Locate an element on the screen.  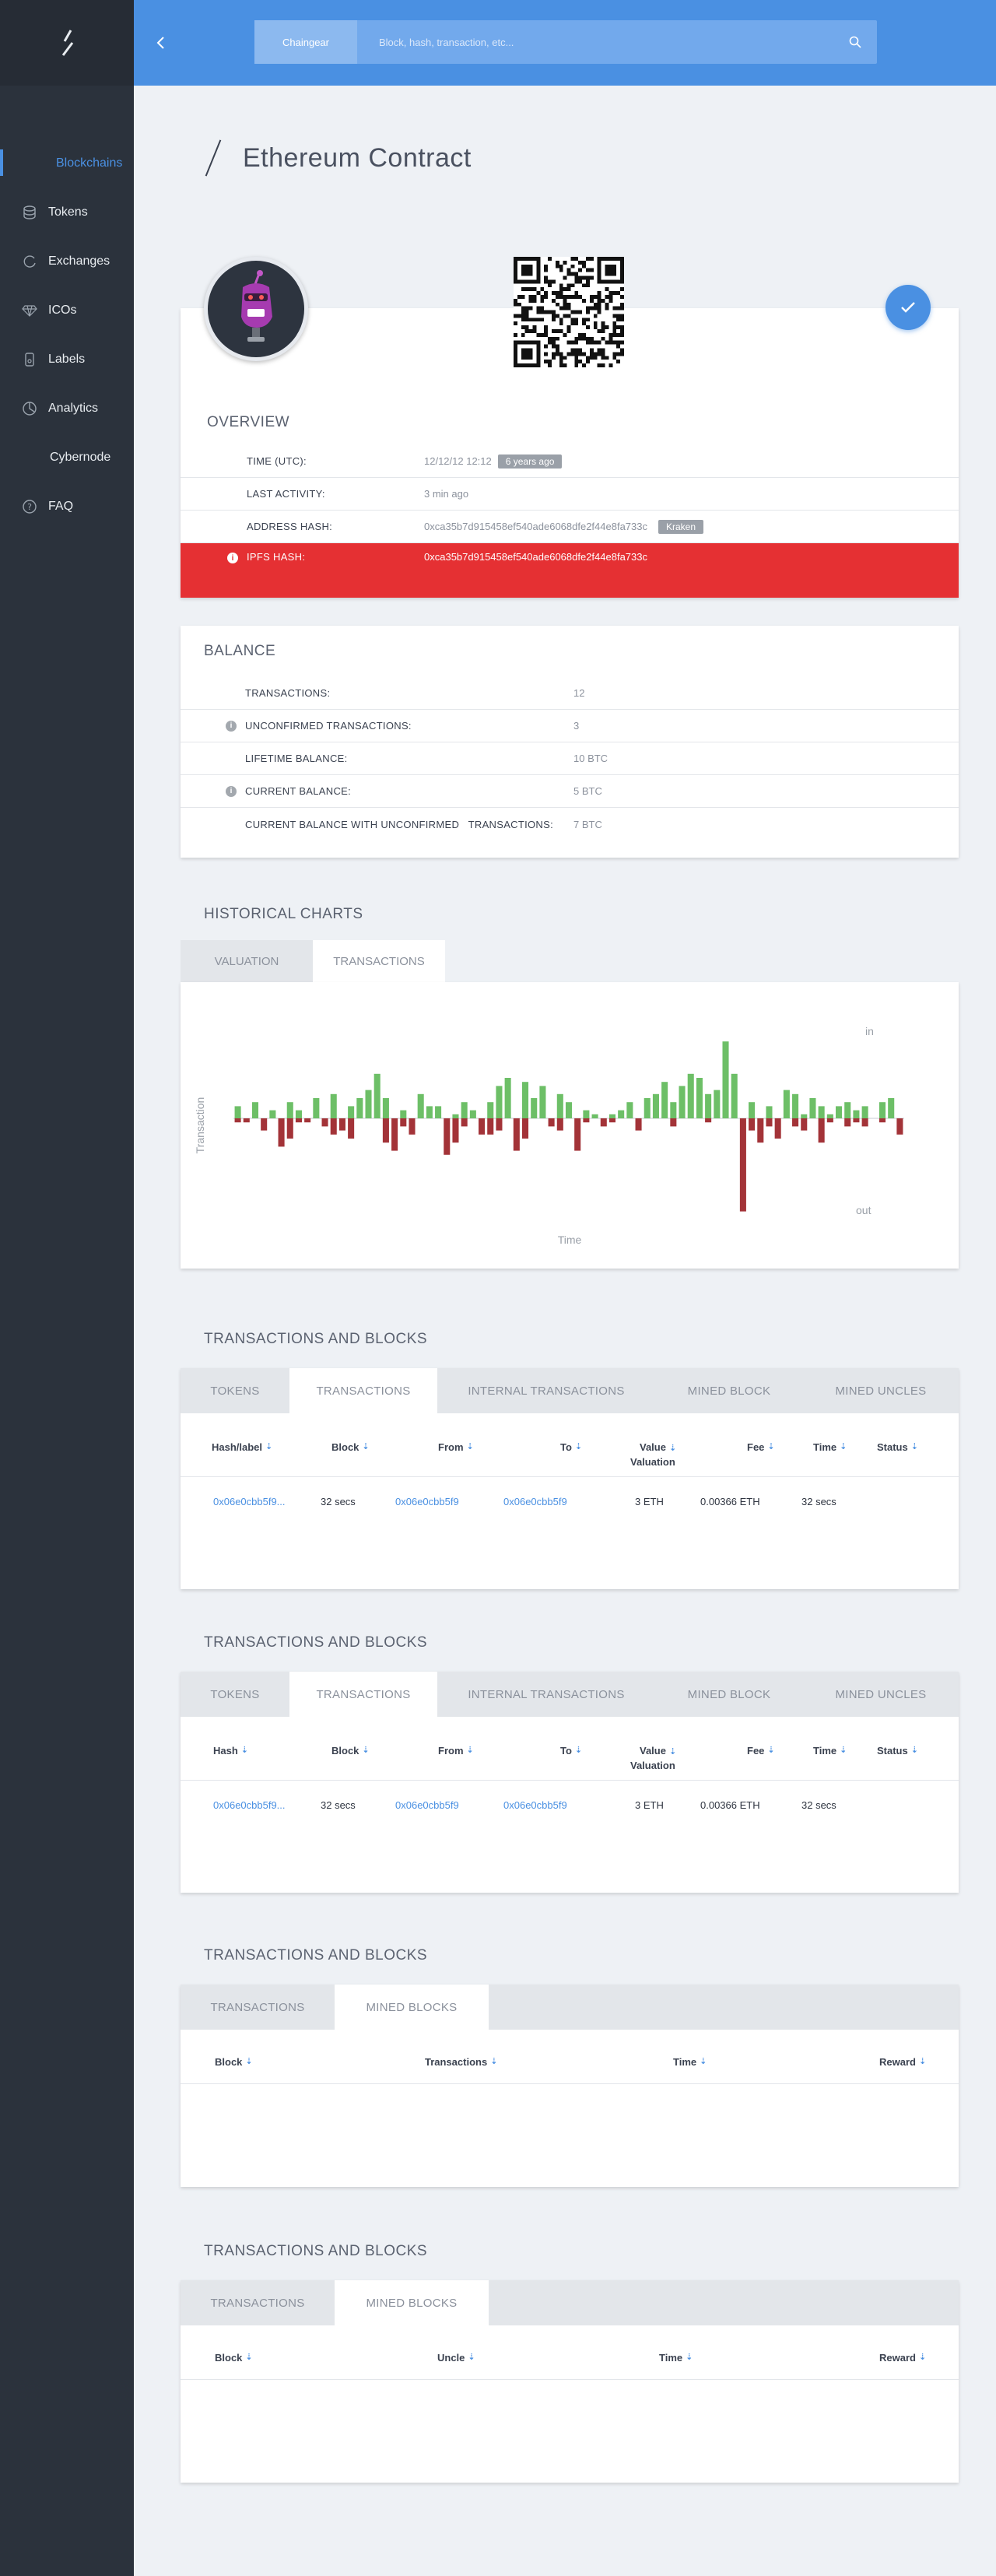
sidebar-item-labels: Labels is located at coordinates (67, 360).